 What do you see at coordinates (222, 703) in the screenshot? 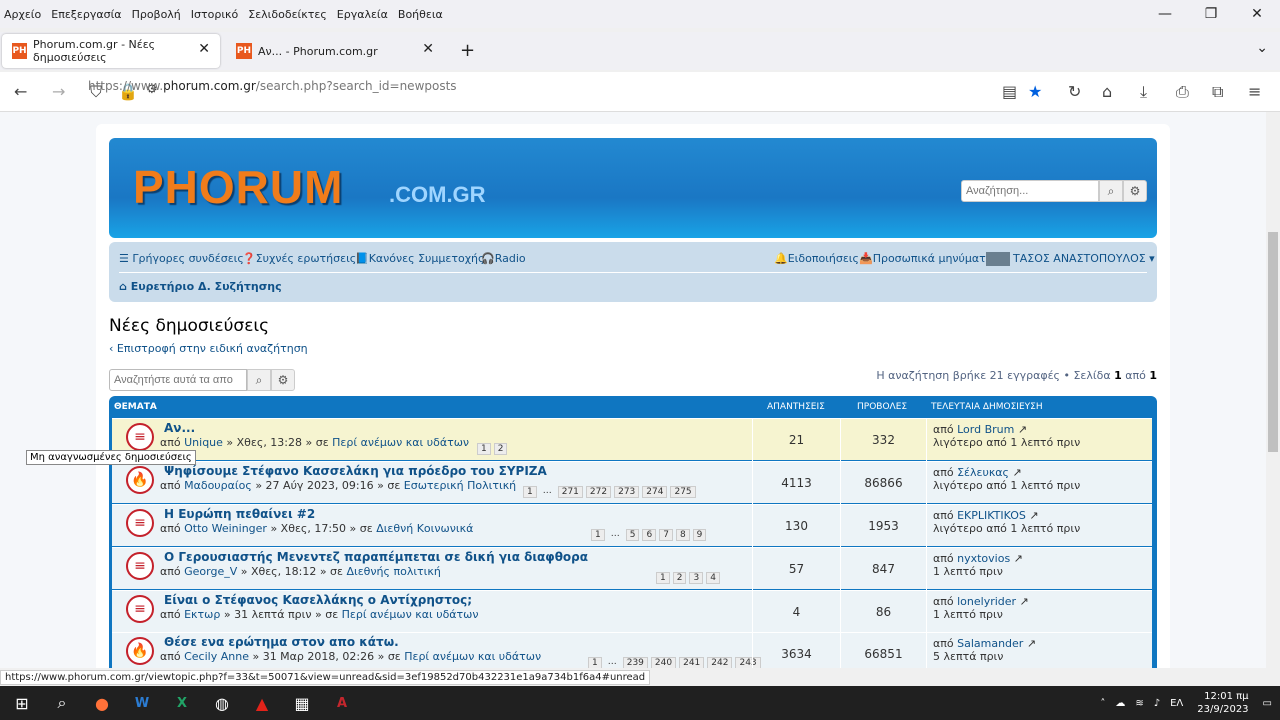
I see `app-icon: ◍` at bounding box center [222, 703].